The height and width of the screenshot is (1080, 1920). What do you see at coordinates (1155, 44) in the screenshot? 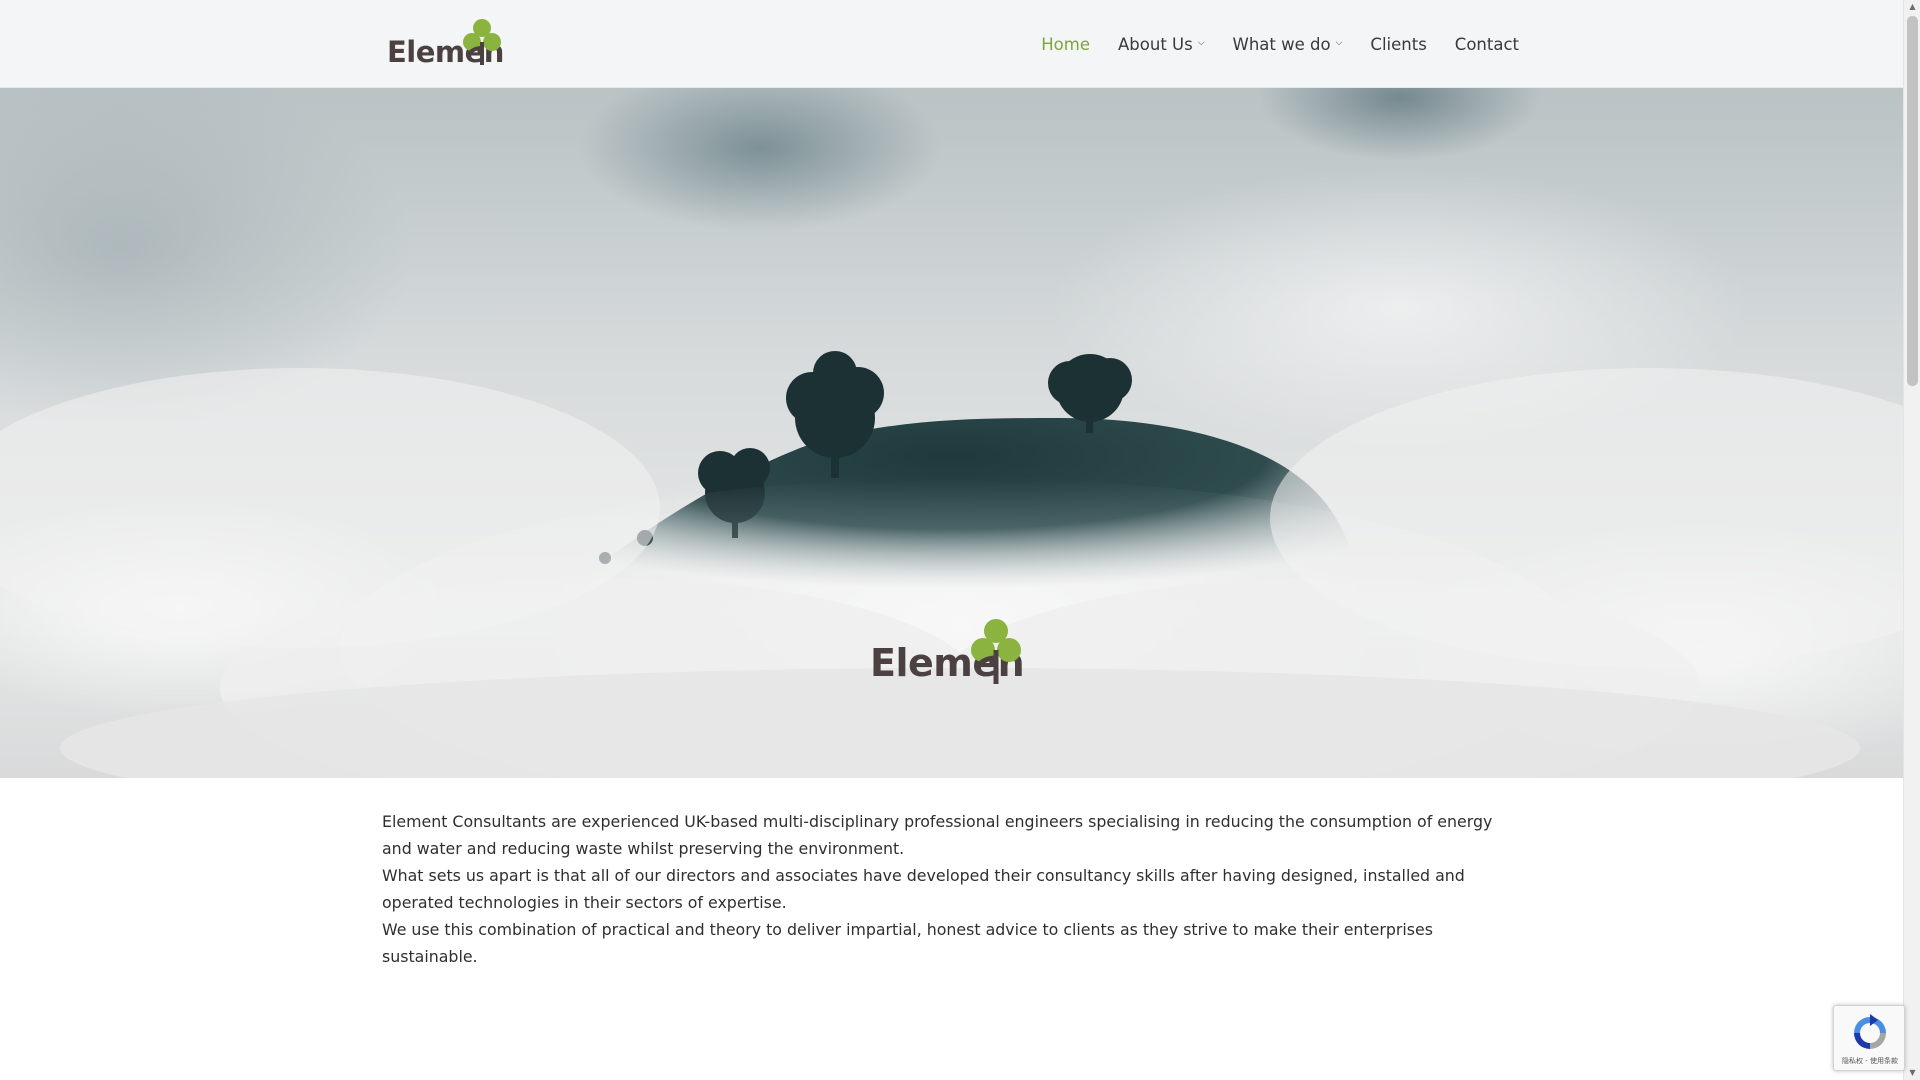
I see `nav-item-label: About Us` at bounding box center [1155, 44].